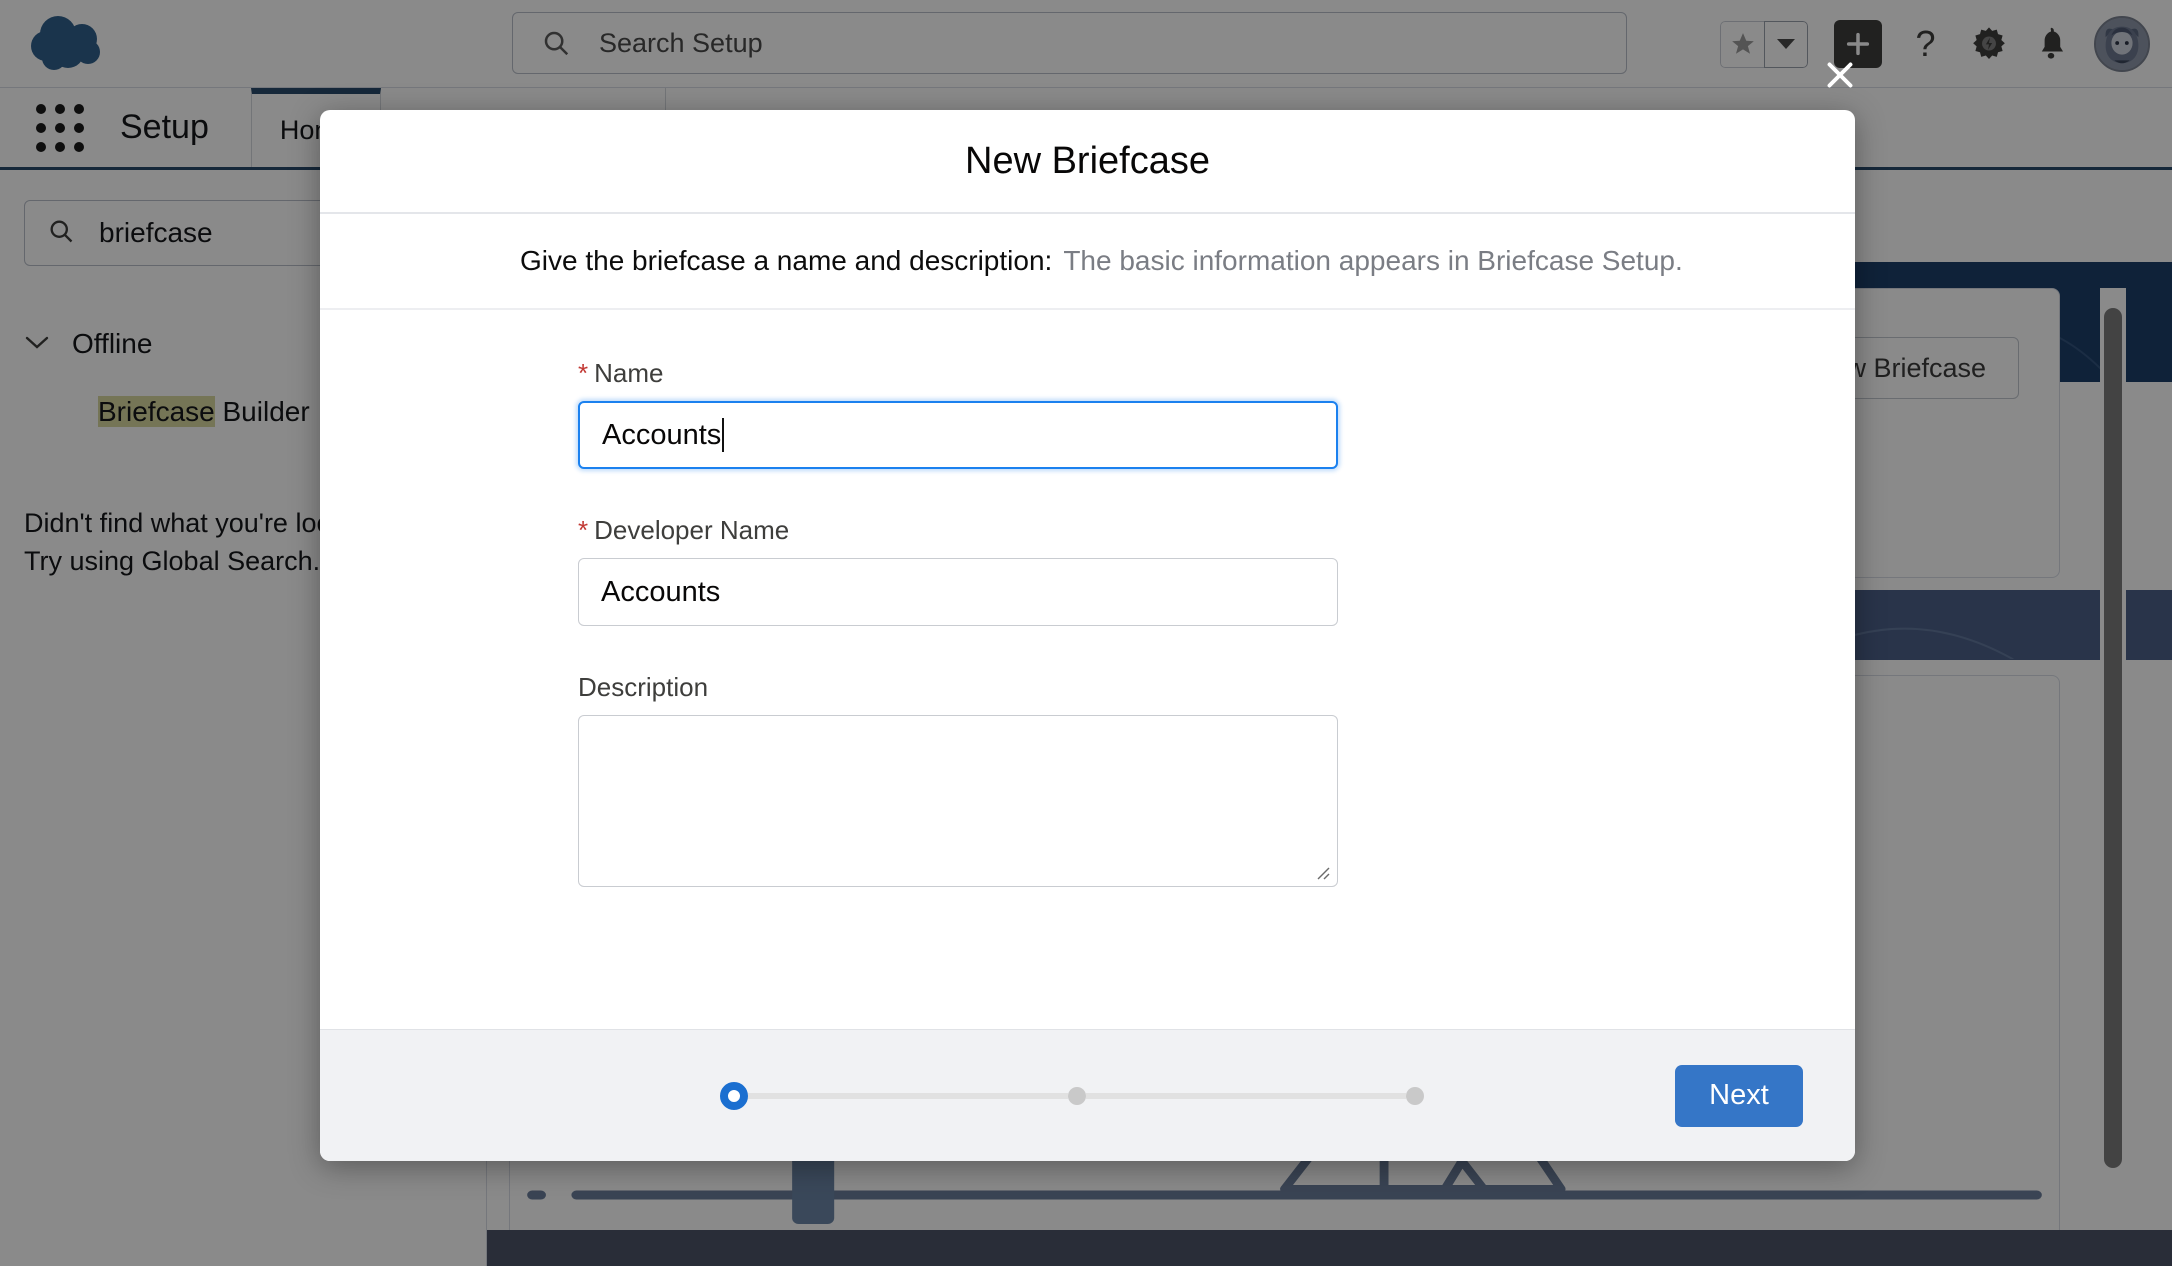  Describe the element at coordinates (958, 435) in the screenshot. I see `name-input: Accounts` at that location.